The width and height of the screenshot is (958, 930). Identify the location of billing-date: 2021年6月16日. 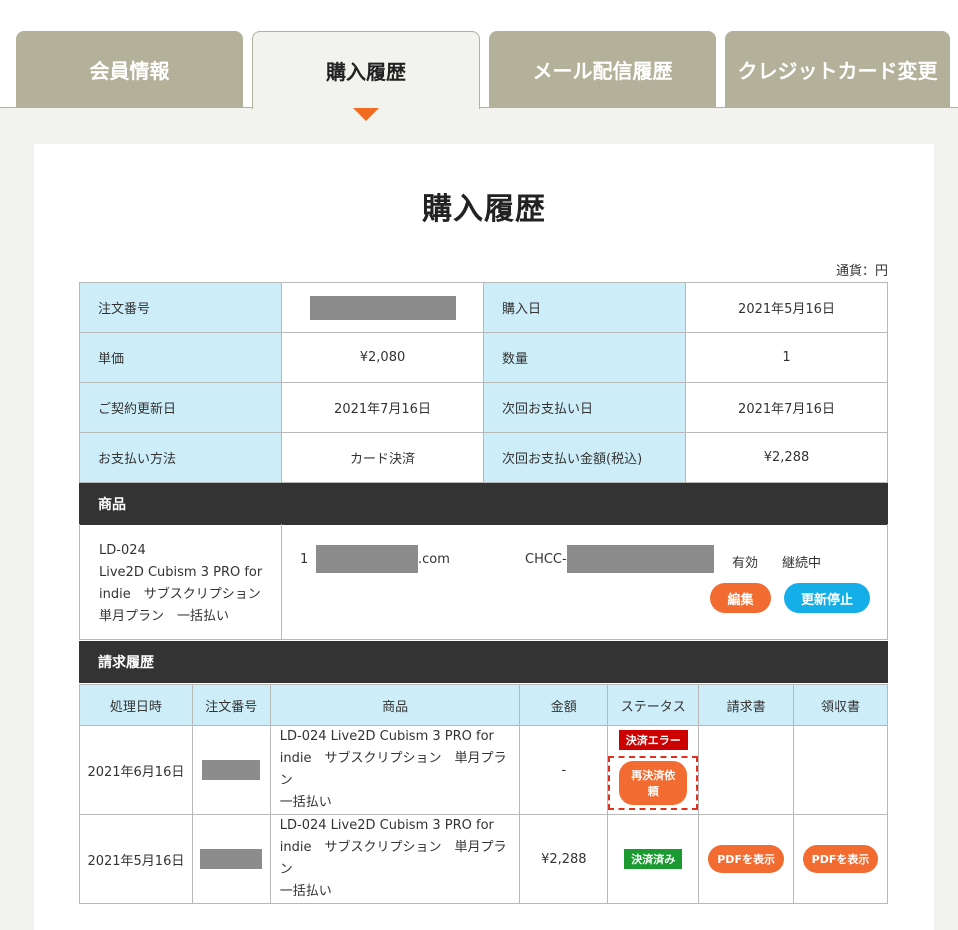
(136, 770).